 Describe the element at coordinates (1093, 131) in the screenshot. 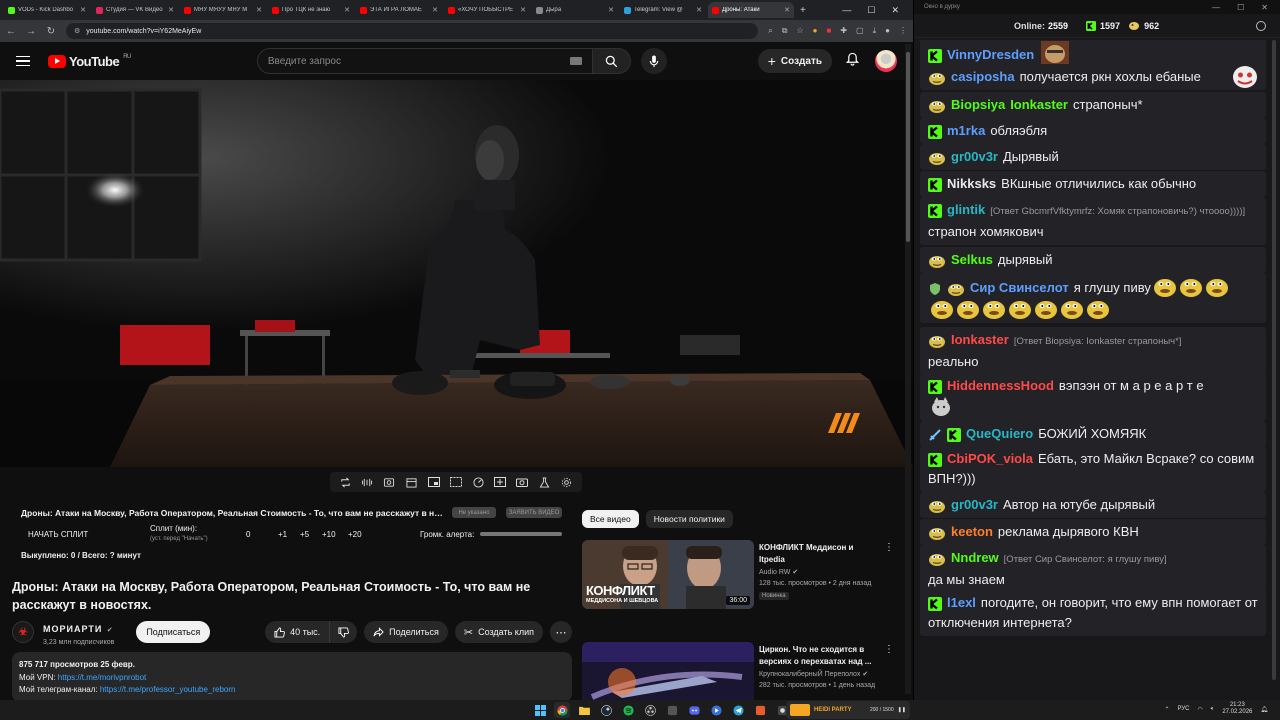

I see `chat-message: m1rka обляэбля` at that location.